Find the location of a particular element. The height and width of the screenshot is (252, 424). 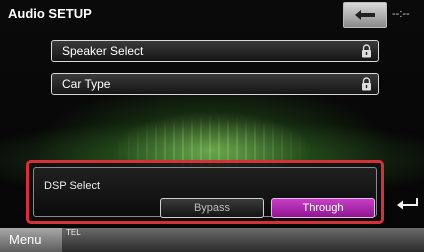

back-button is located at coordinates (365, 15).